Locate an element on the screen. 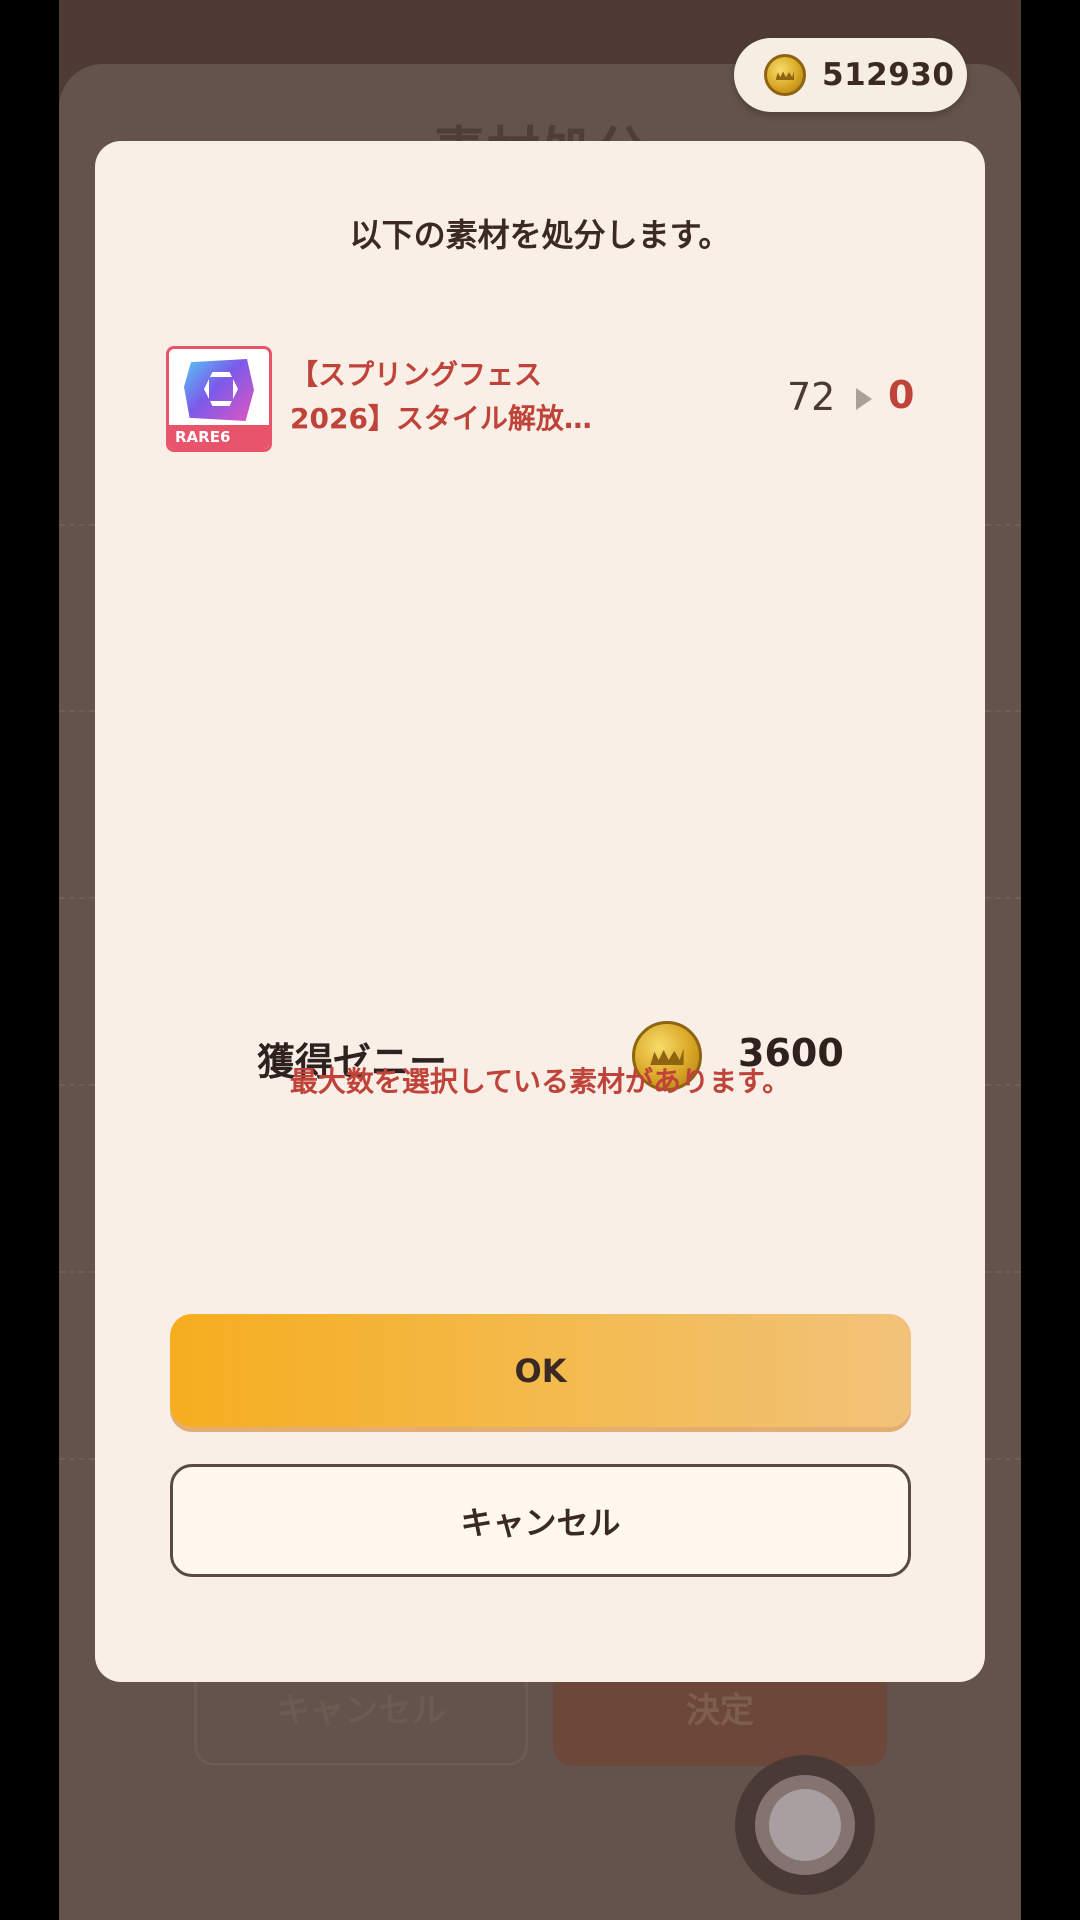 This screenshot has width=1080, height=1920. cancel-button: キャンセル is located at coordinates (540, 1520).